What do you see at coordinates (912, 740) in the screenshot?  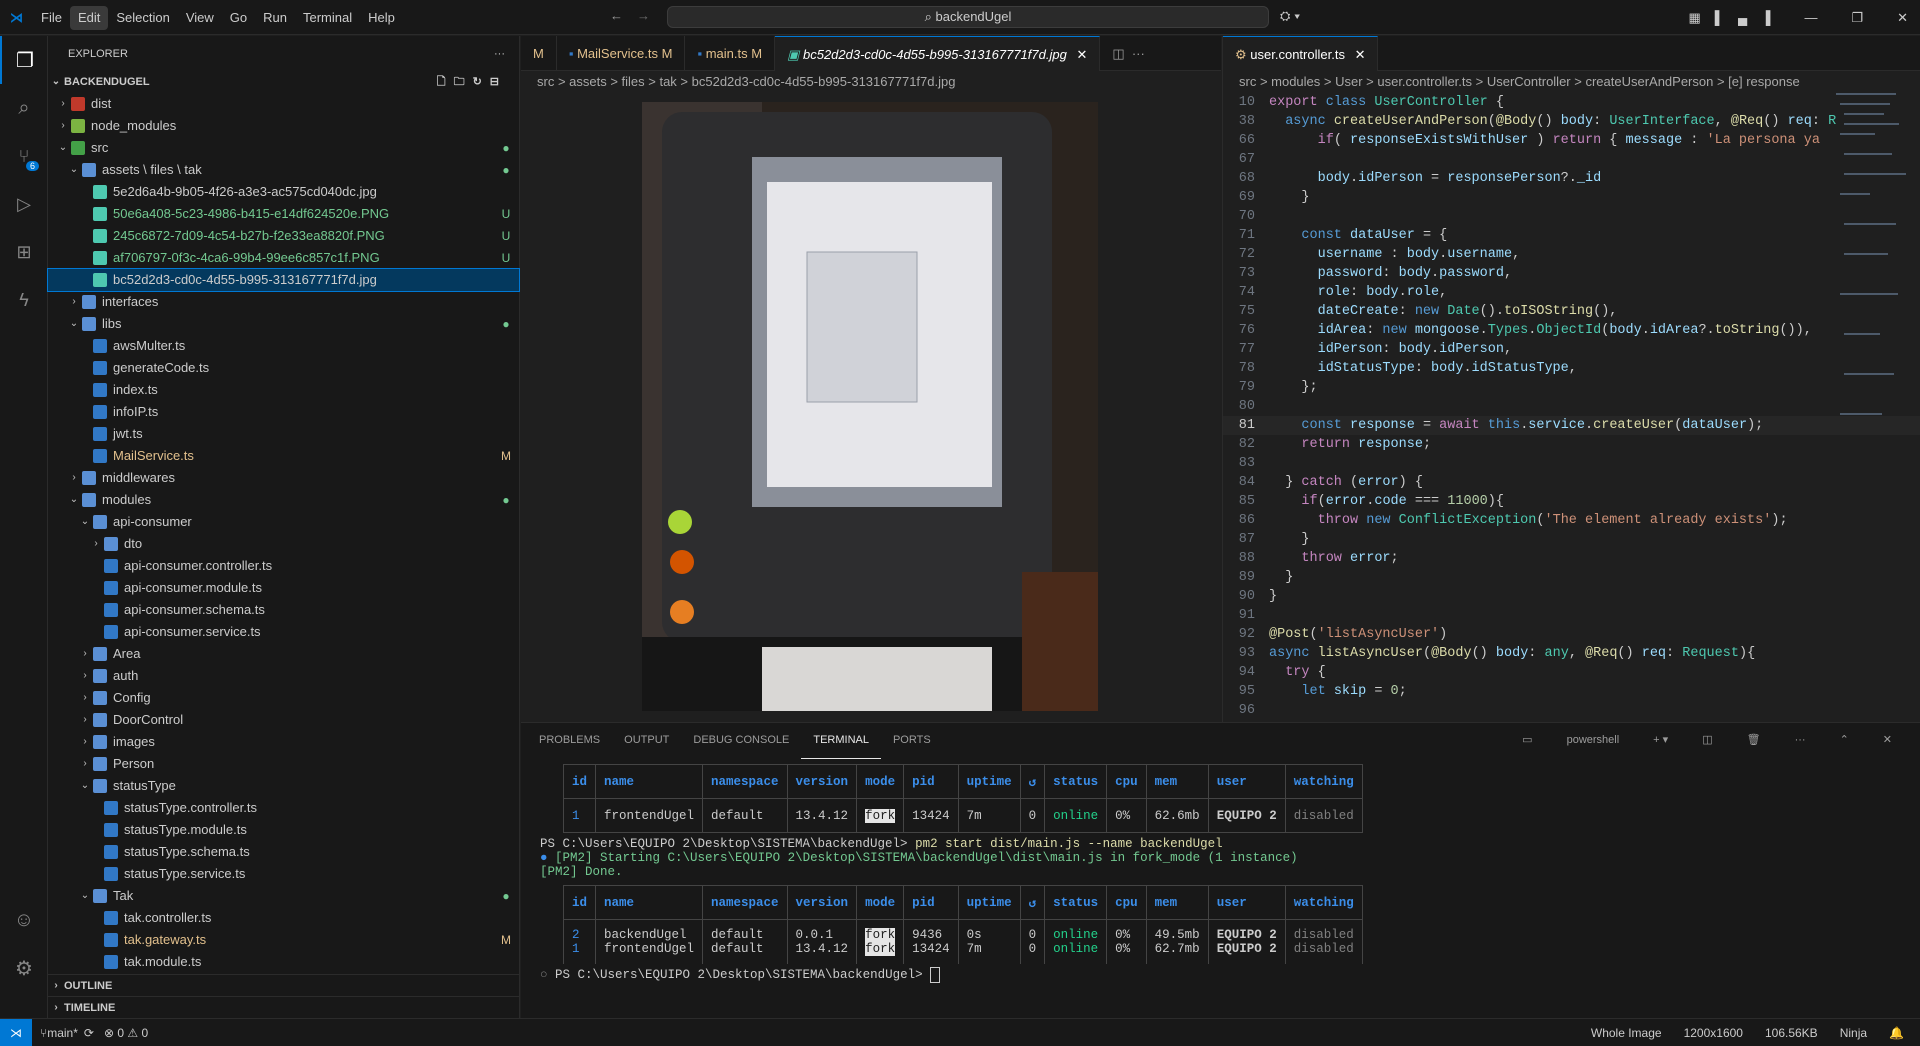 I see `tab-ports: PORTS` at bounding box center [912, 740].